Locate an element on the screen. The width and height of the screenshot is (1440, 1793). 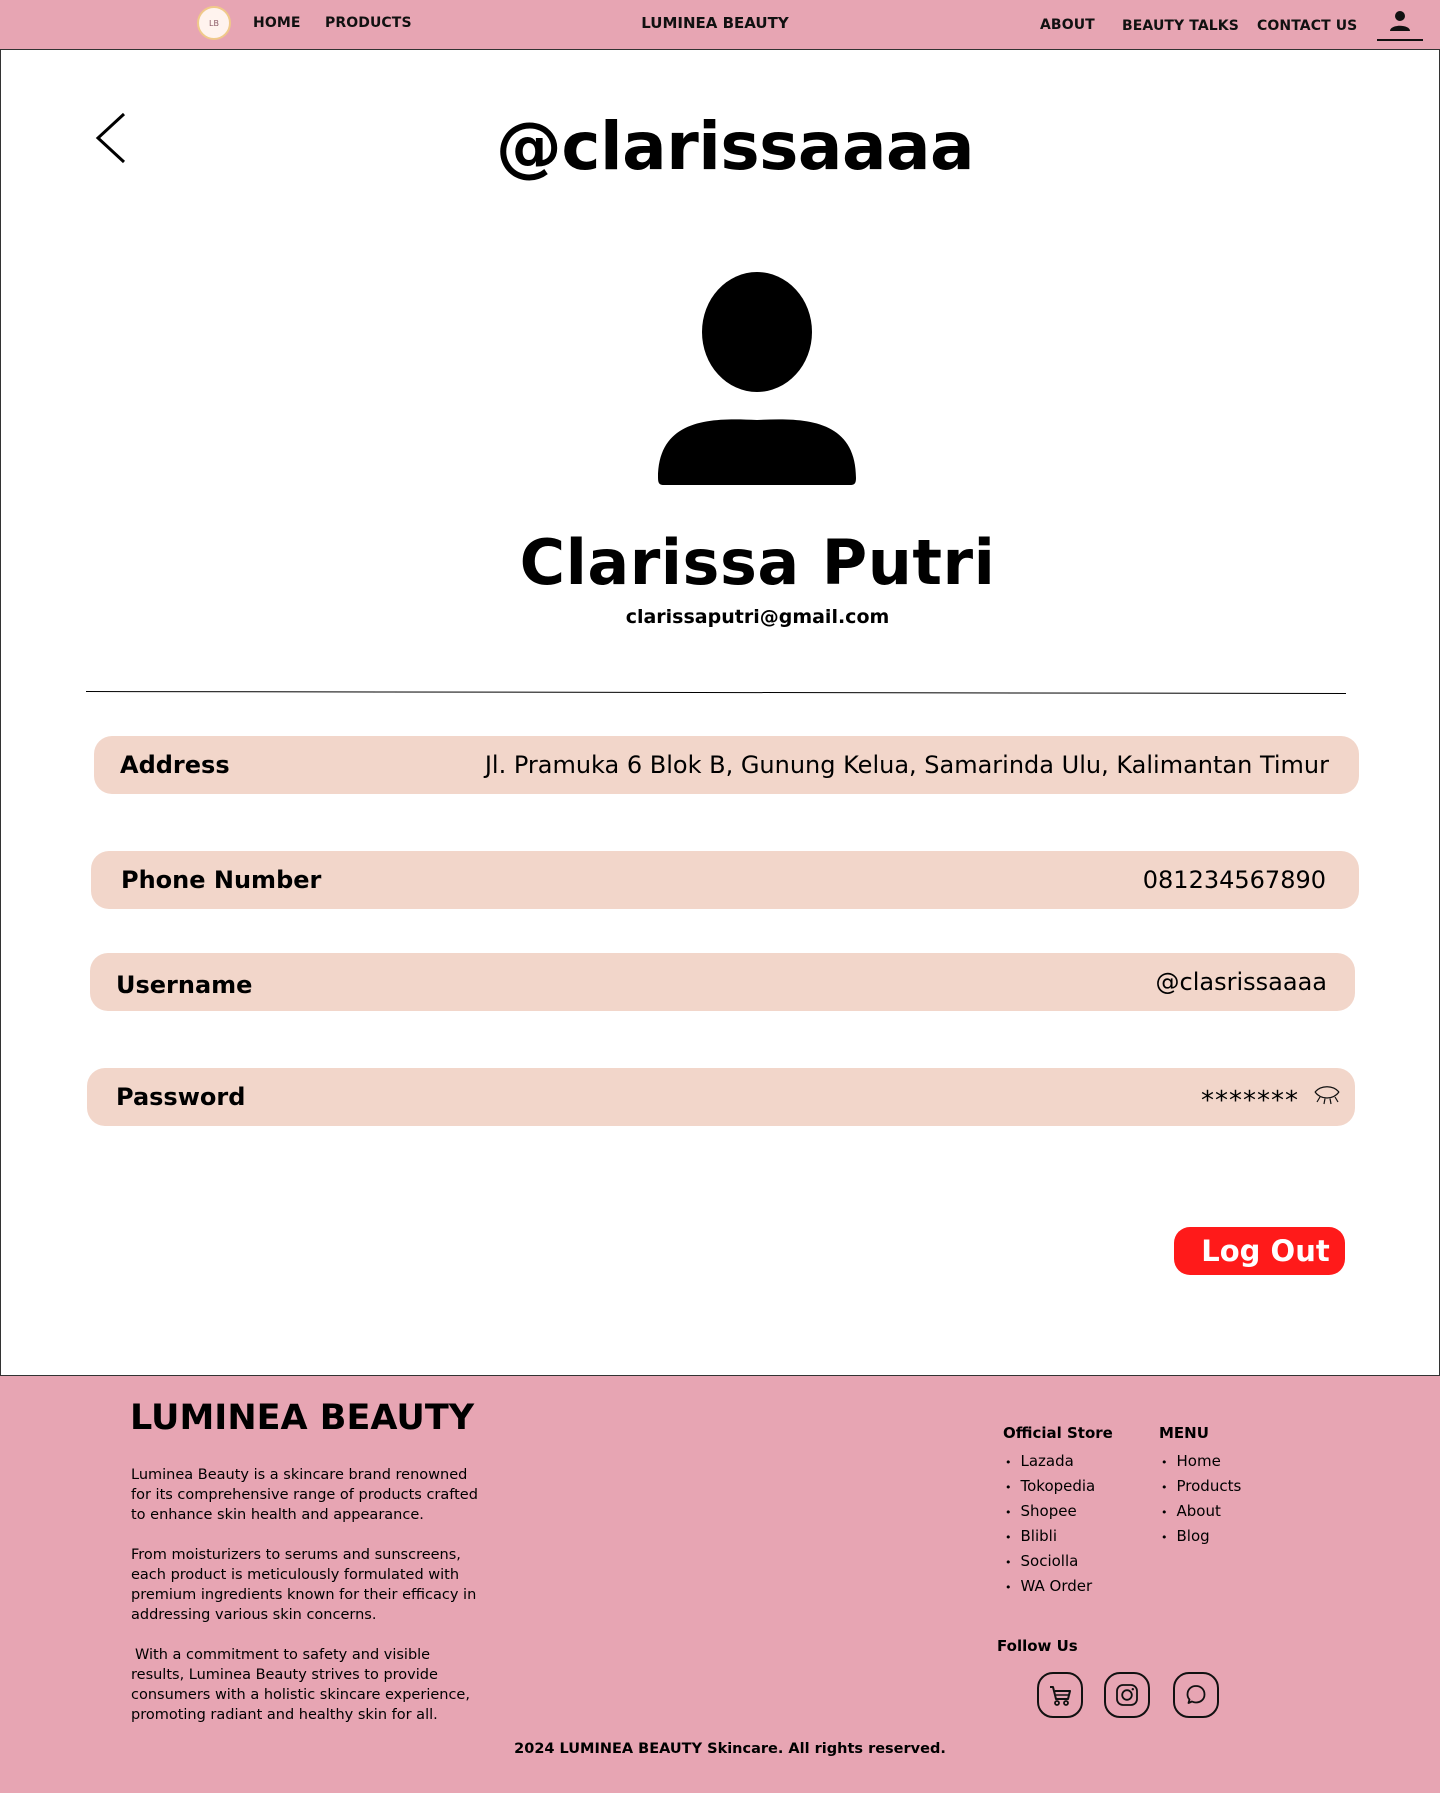
username-value: @clasrissaaaa is located at coordinates (1241, 982).